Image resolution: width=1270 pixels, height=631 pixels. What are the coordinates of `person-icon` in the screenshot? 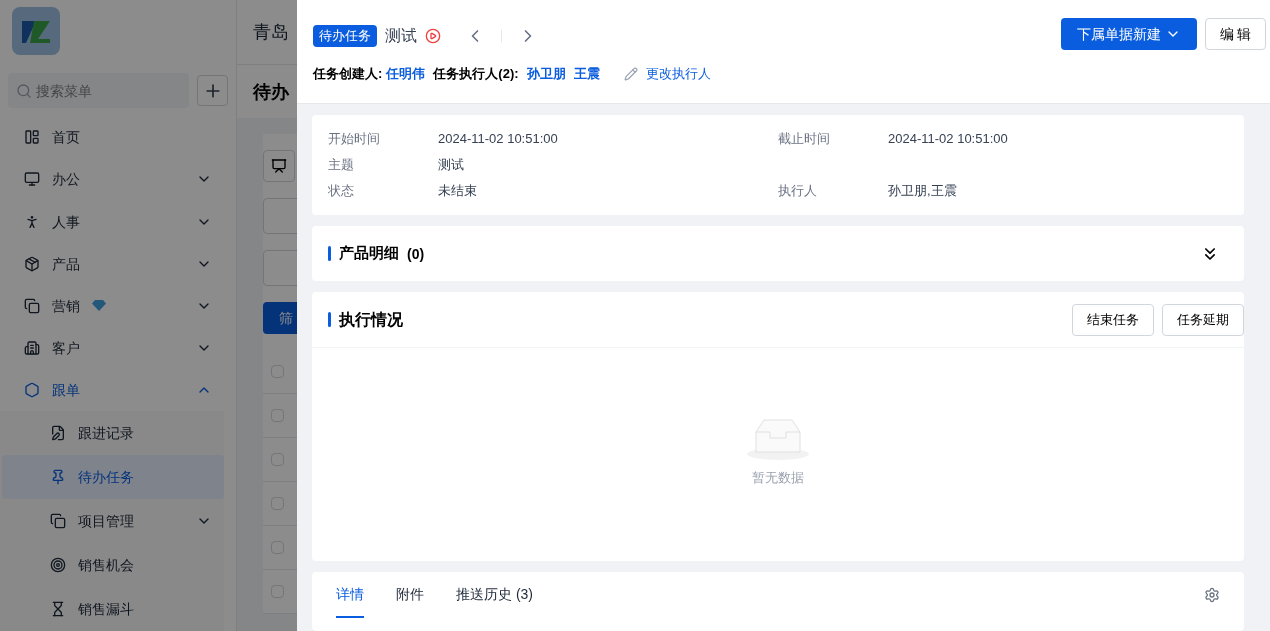 It's located at (32, 221).